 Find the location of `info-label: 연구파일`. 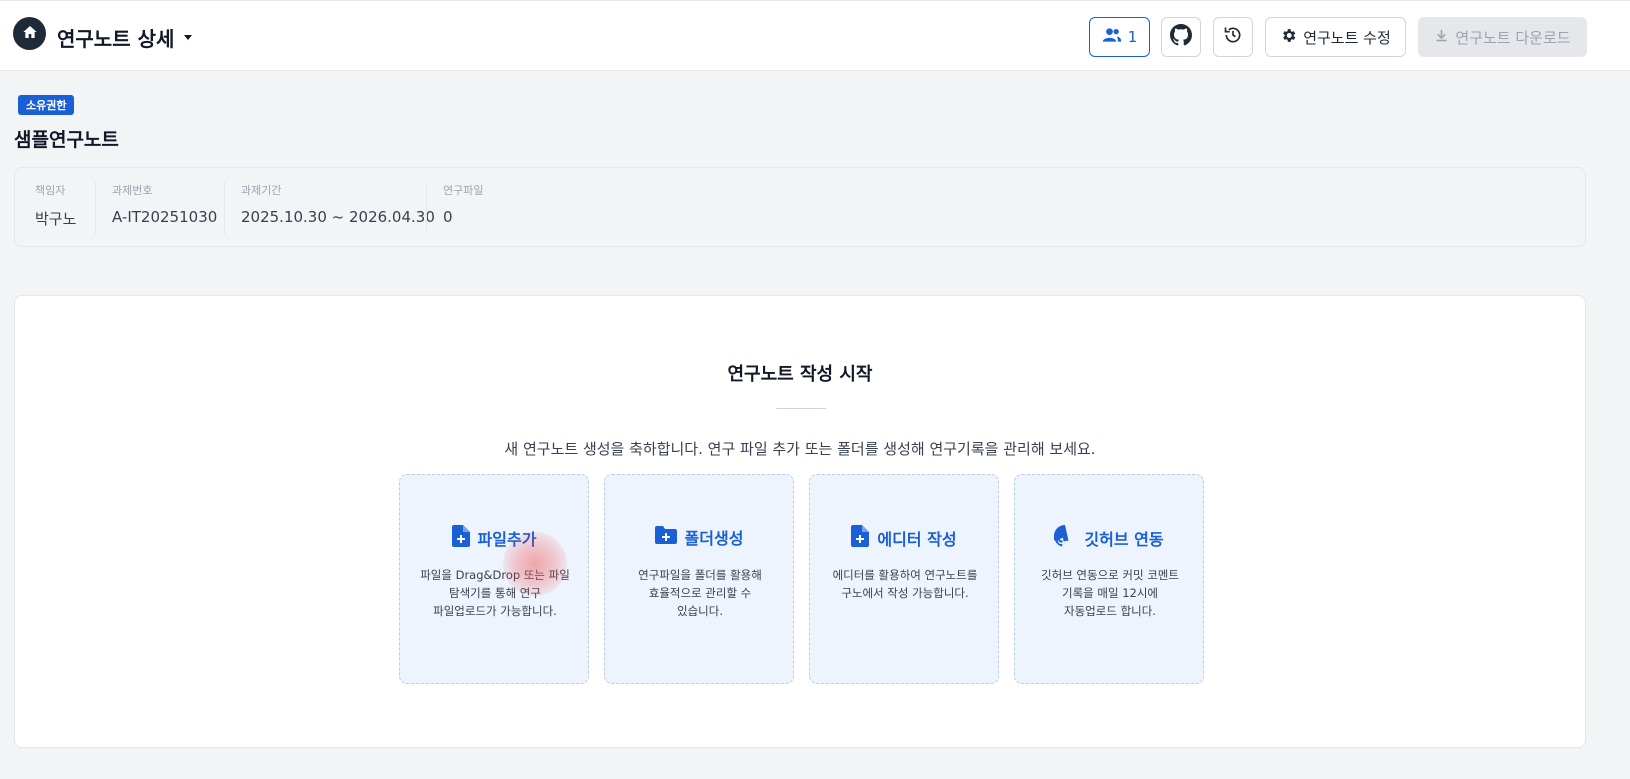

info-label: 연구파일 is located at coordinates (463, 190).